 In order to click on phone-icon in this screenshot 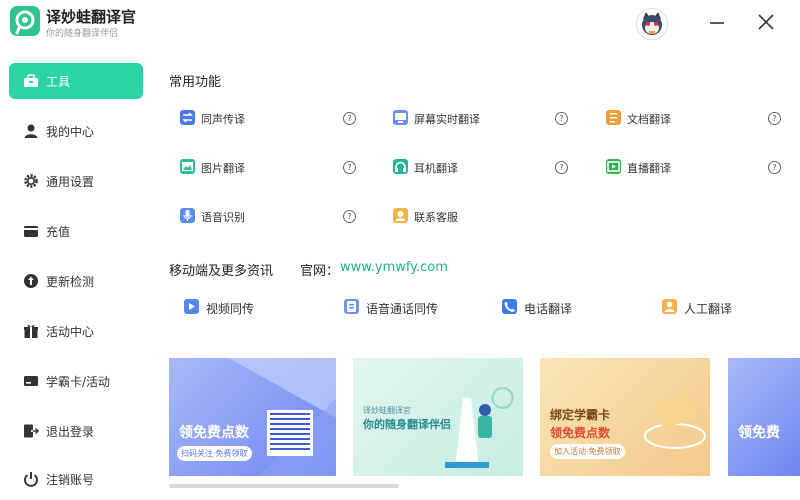, I will do `click(509, 306)`.